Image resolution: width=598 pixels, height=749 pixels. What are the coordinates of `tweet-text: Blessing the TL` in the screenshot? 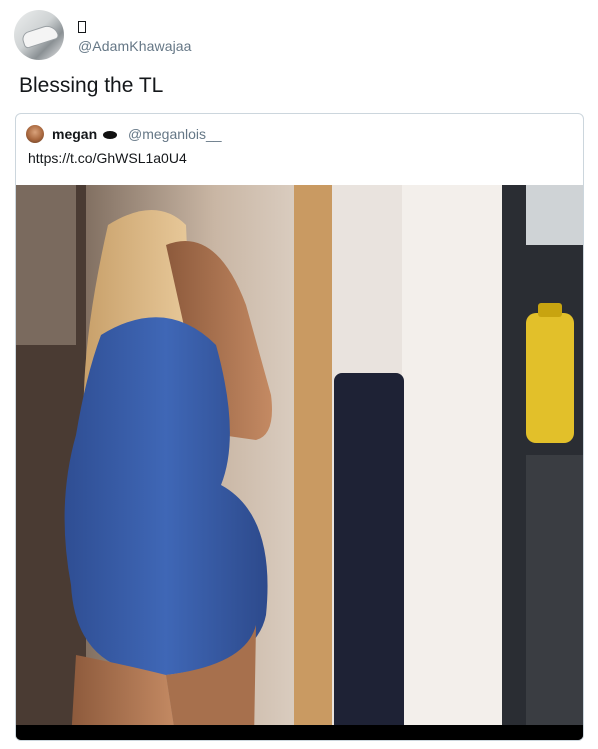 It's located at (91, 85).